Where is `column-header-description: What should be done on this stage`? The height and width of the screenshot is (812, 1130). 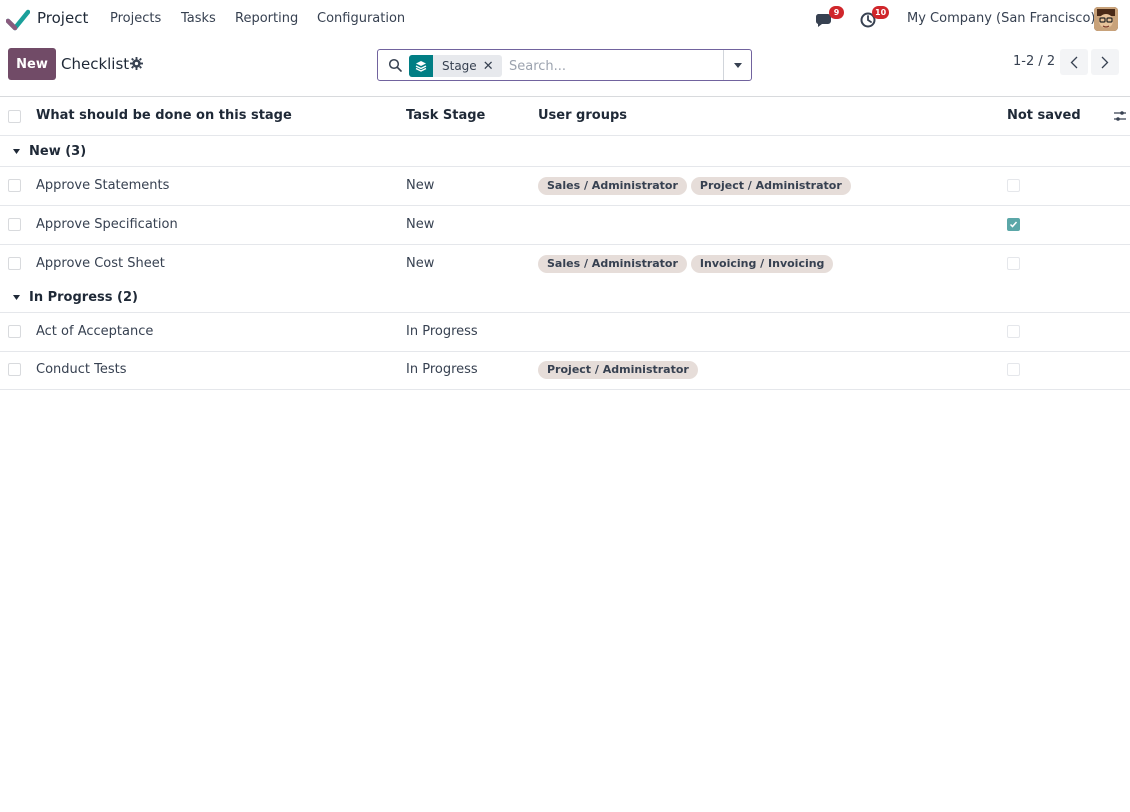 column-header-description: What should be done on this stage is located at coordinates (164, 115).